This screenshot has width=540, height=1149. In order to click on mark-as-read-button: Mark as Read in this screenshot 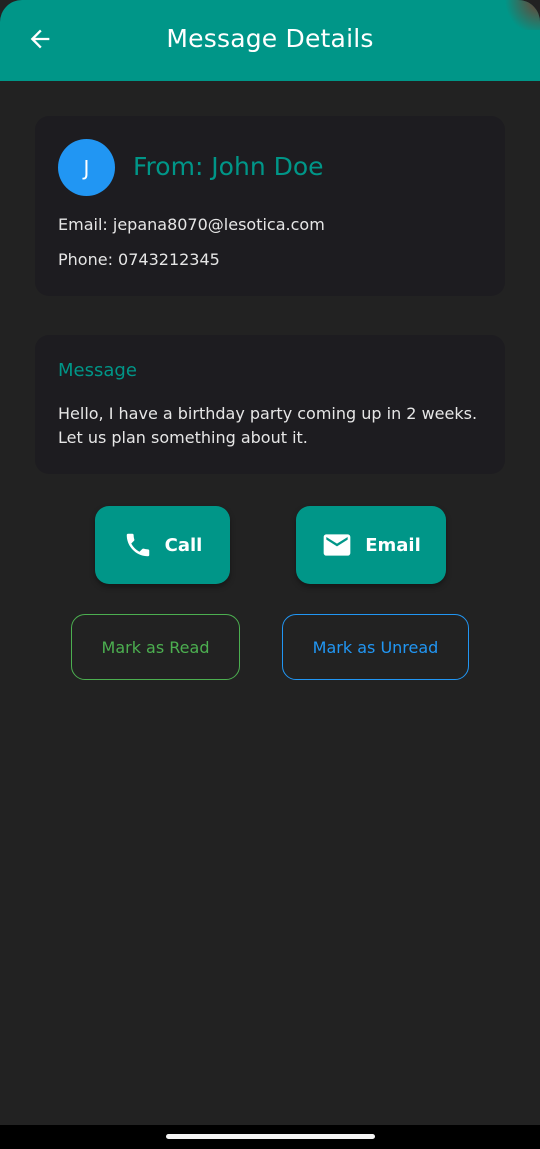, I will do `click(155, 647)`.